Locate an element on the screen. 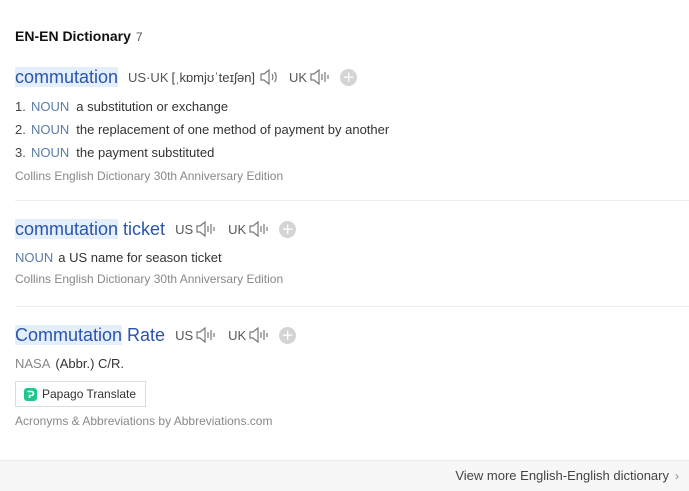 The image size is (689, 491). view-more-label: View more English-English dictionary is located at coordinates (562, 475).